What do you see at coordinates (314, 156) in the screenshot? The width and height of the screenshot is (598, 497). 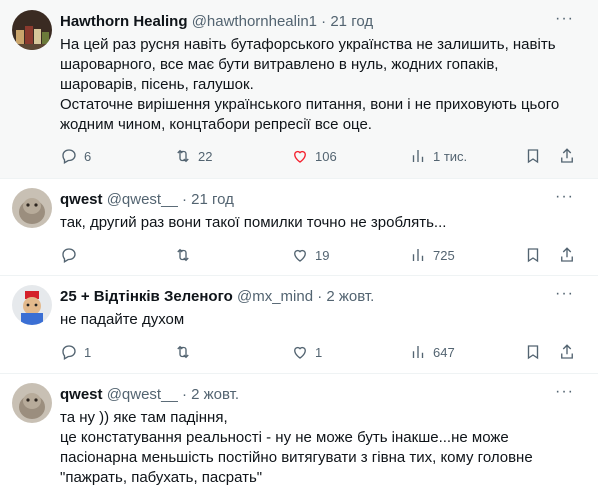 I see `like-button: 106` at bounding box center [314, 156].